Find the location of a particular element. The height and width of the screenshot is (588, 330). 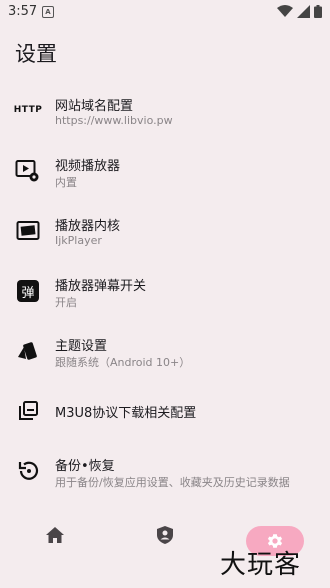

watermark-logo: 大玩客 is located at coordinates (261, 565).